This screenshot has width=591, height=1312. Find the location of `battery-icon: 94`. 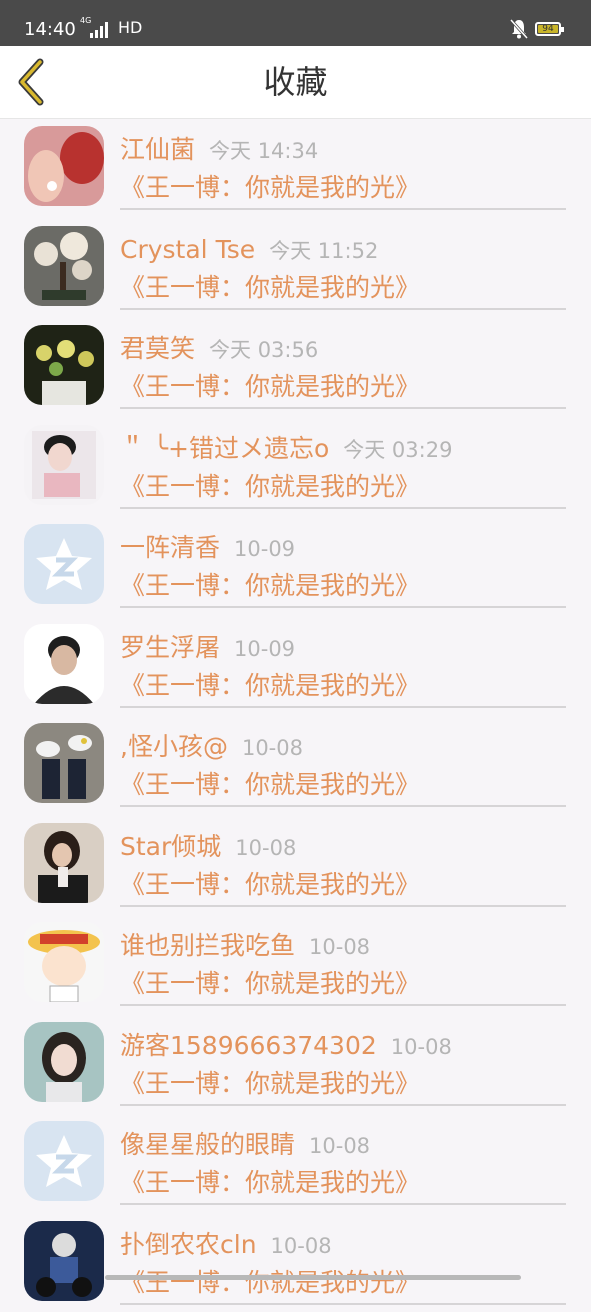

battery-icon: 94 is located at coordinates (548, 29).